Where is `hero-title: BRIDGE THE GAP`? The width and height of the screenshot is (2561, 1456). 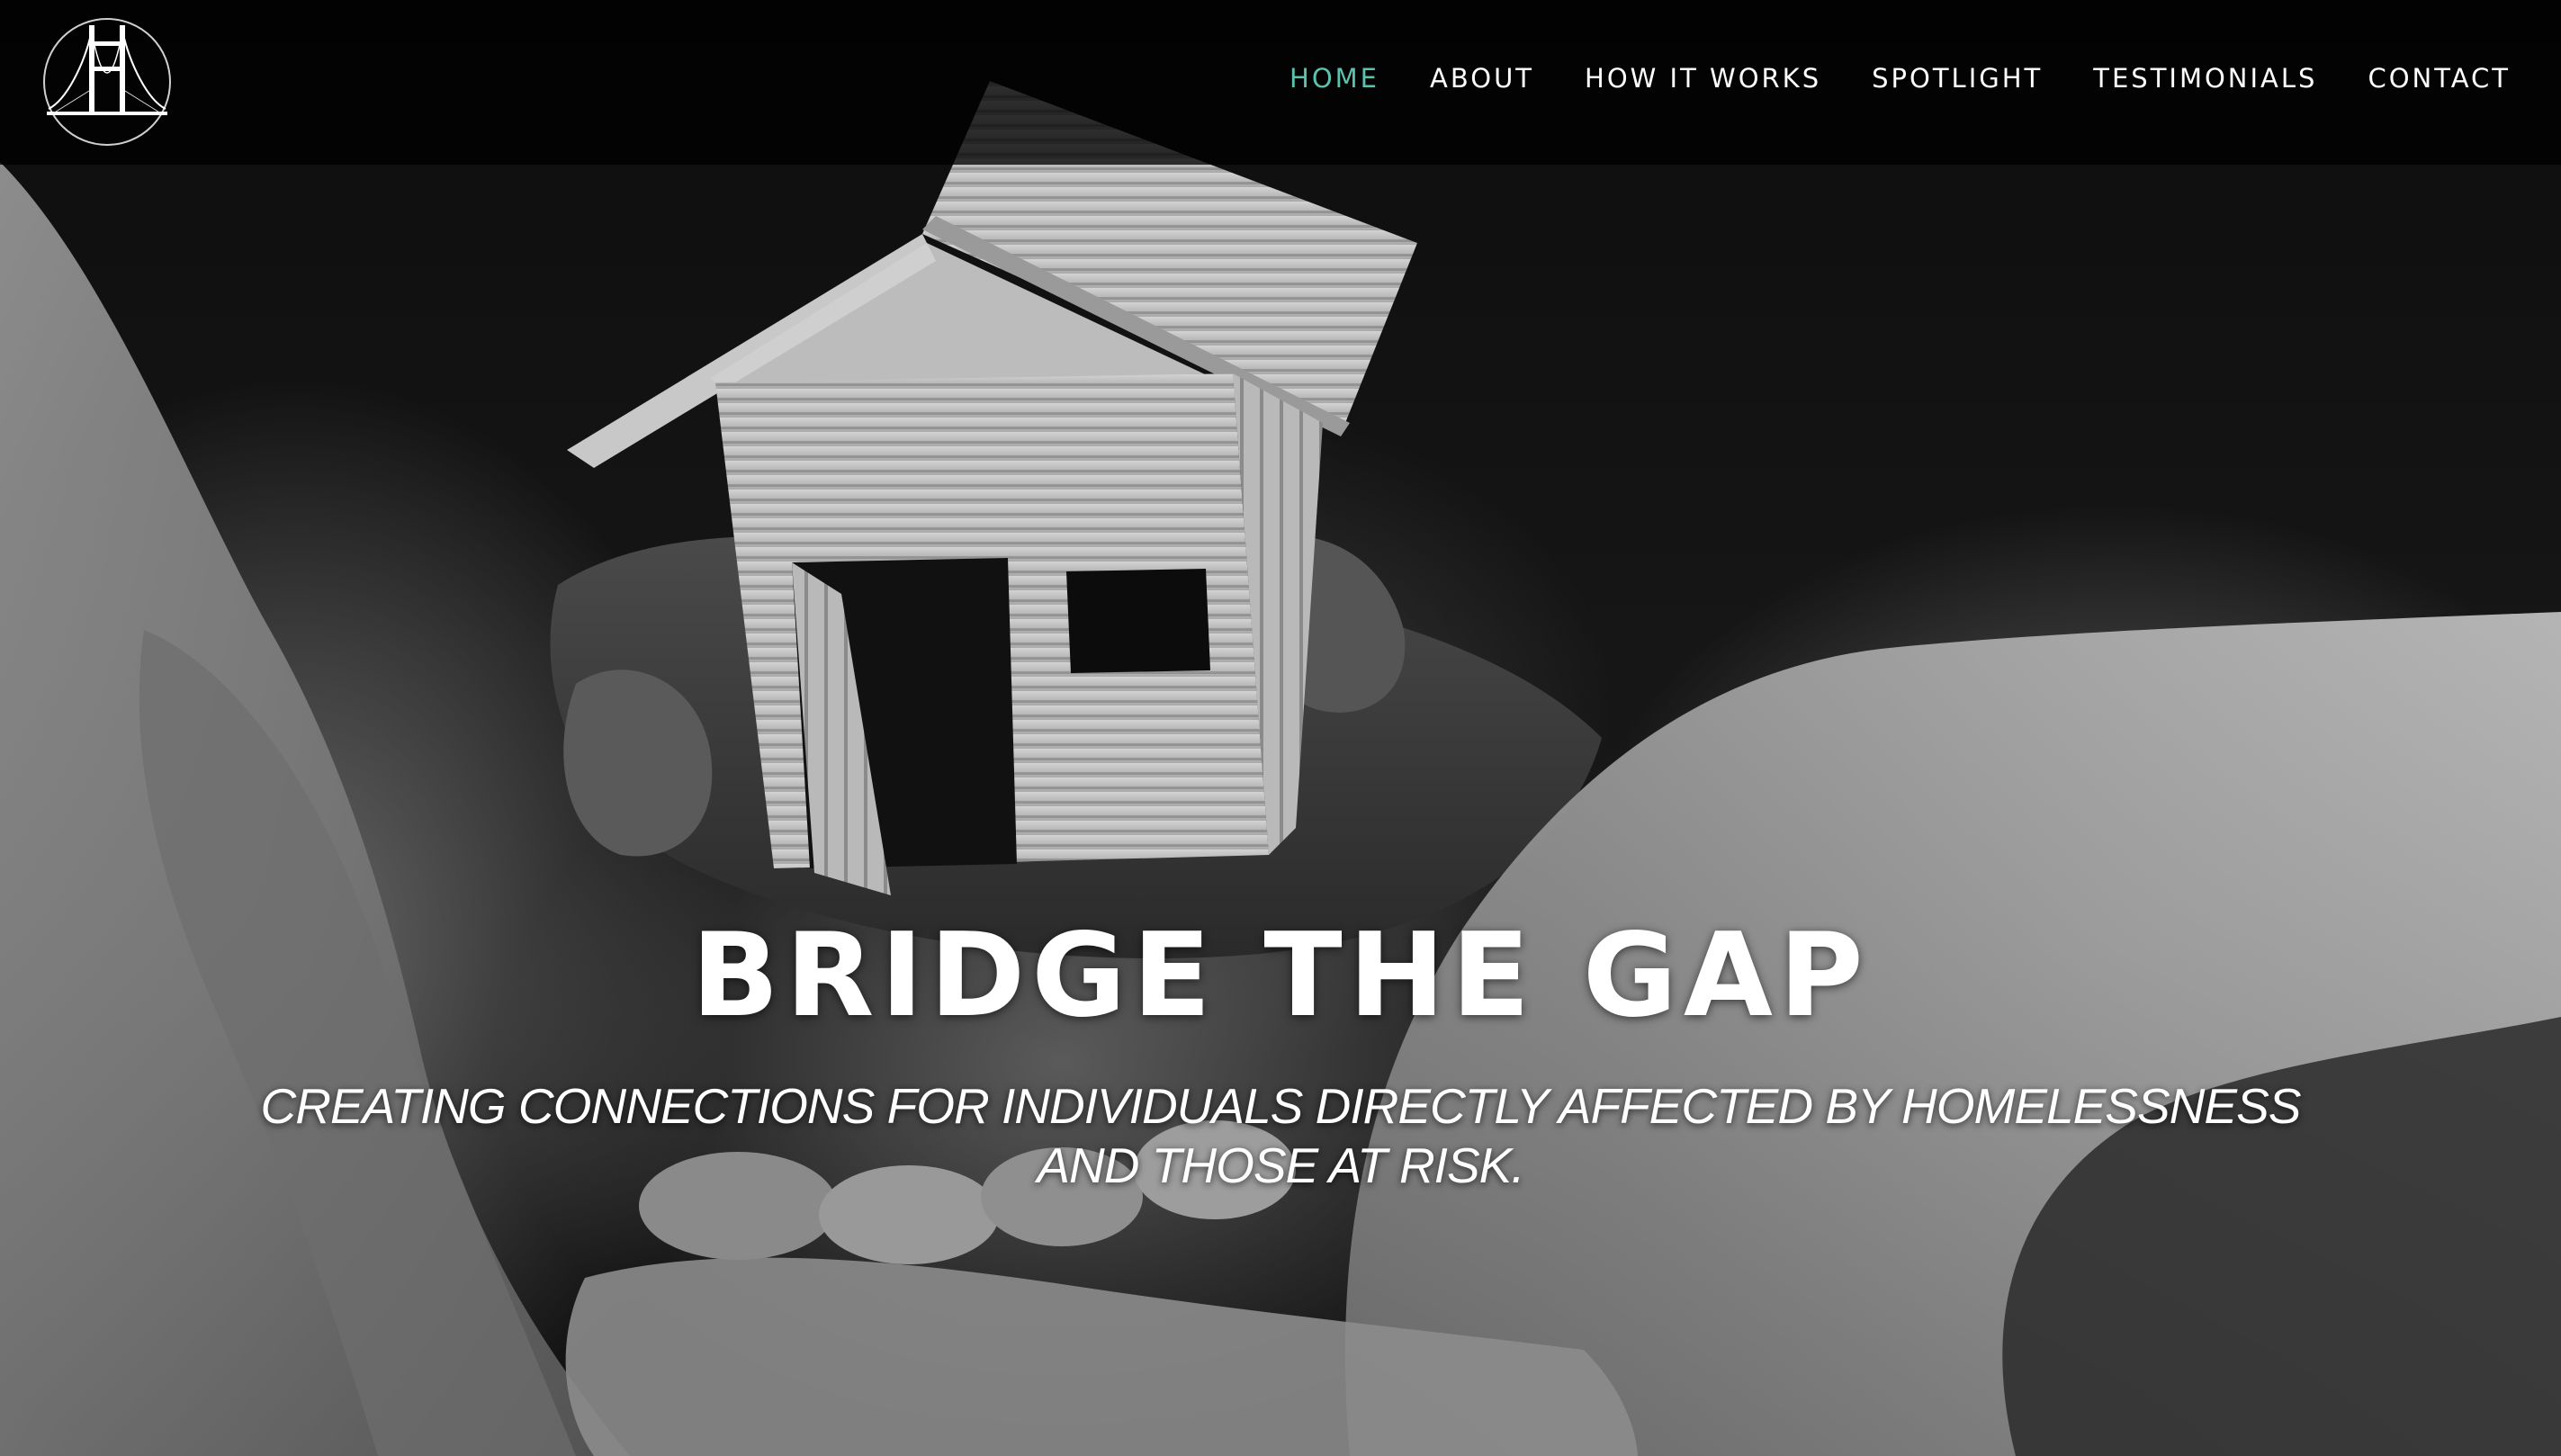 hero-title: BRIDGE THE GAP is located at coordinates (1280, 976).